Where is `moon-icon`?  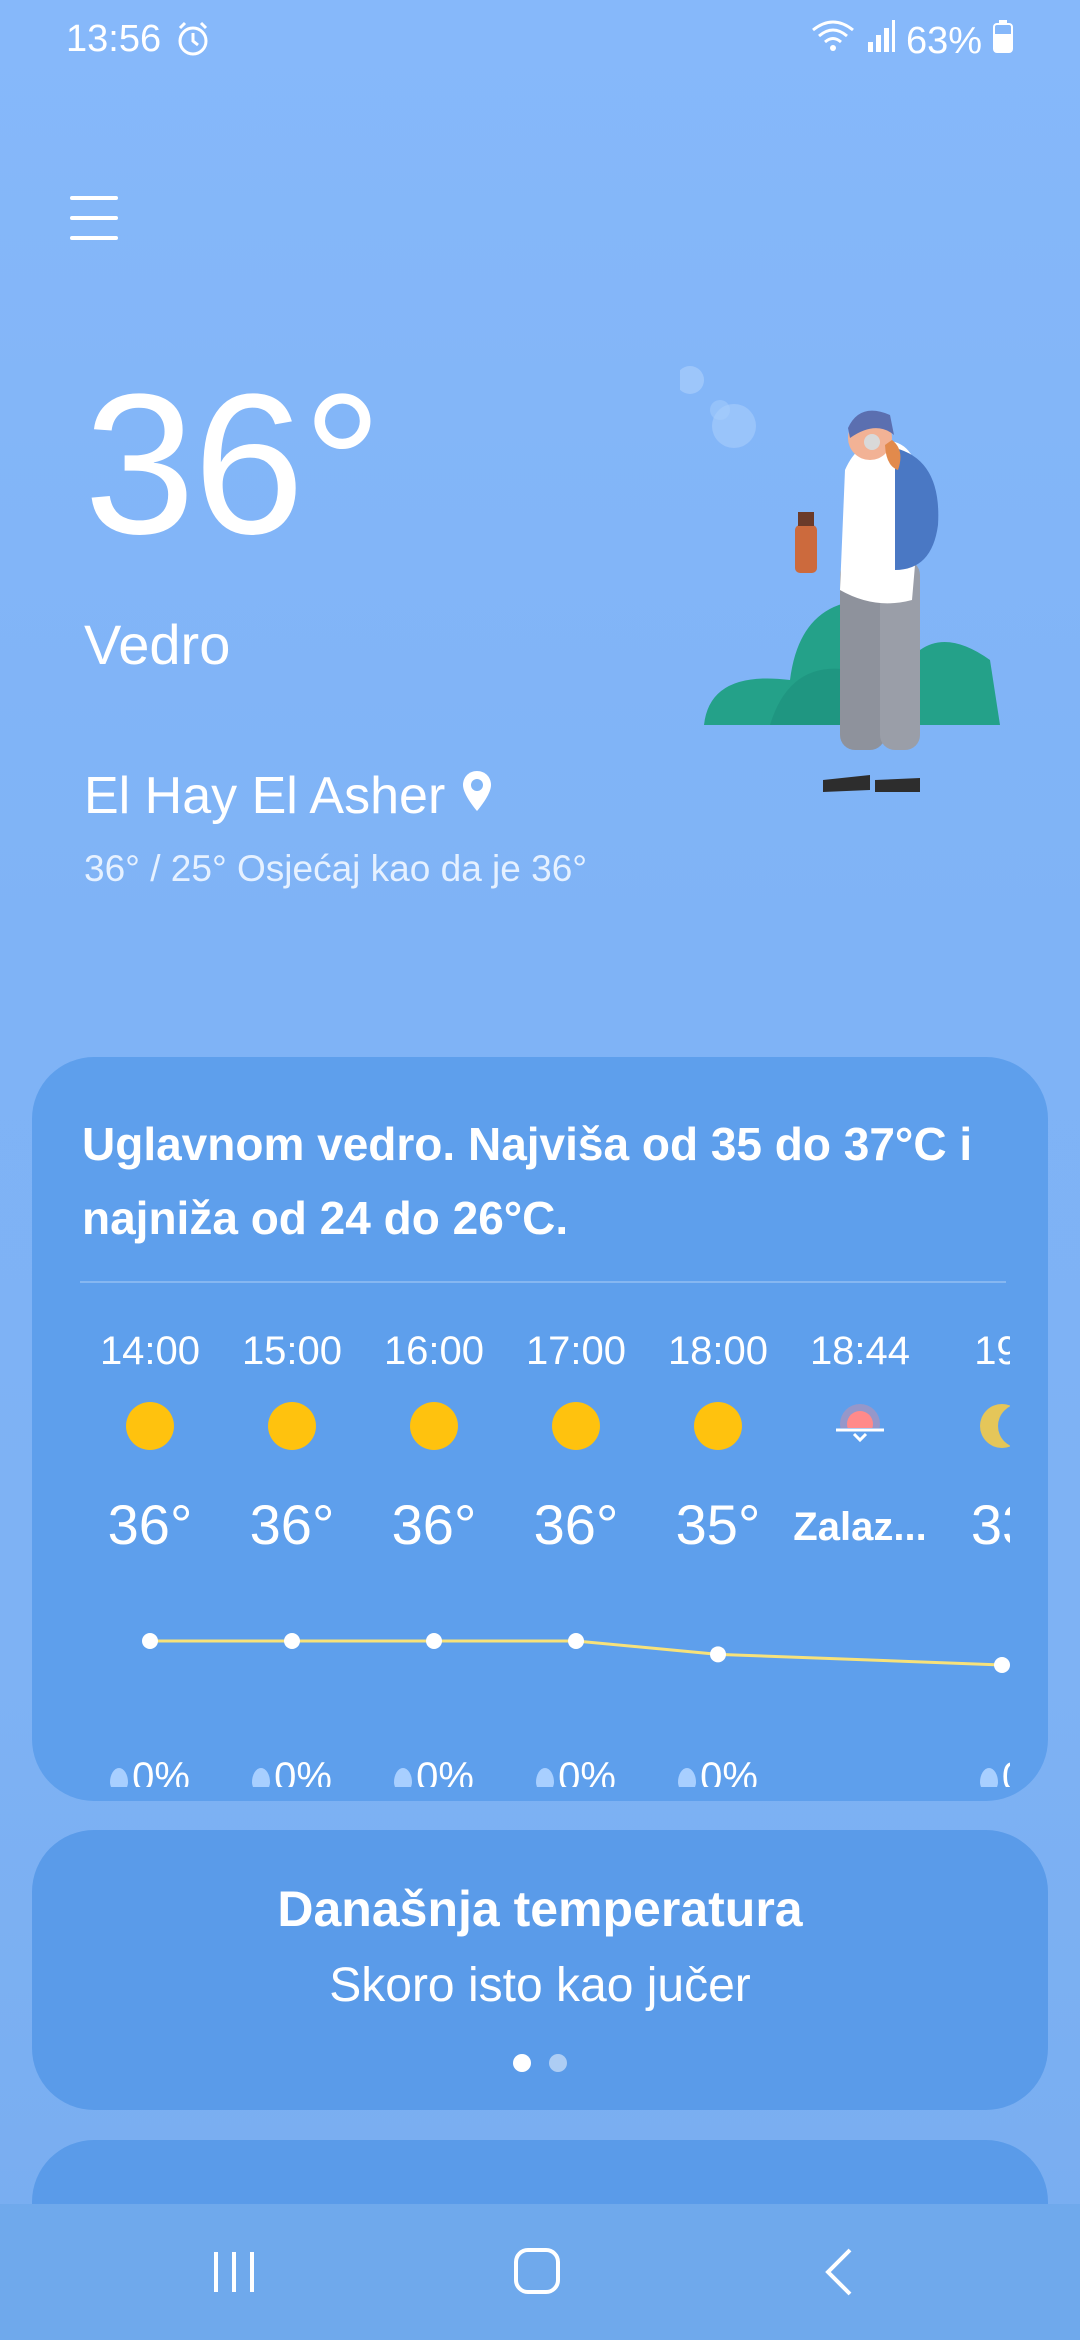
moon-icon is located at coordinates (994, 1426).